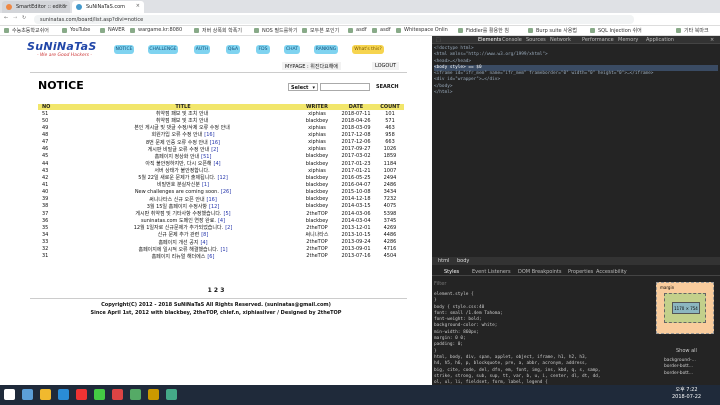 The height and width of the screenshot is (405, 720). Describe the element at coordinates (386, 66) in the screenshot. I see `logout-button: LOGOUT` at that location.